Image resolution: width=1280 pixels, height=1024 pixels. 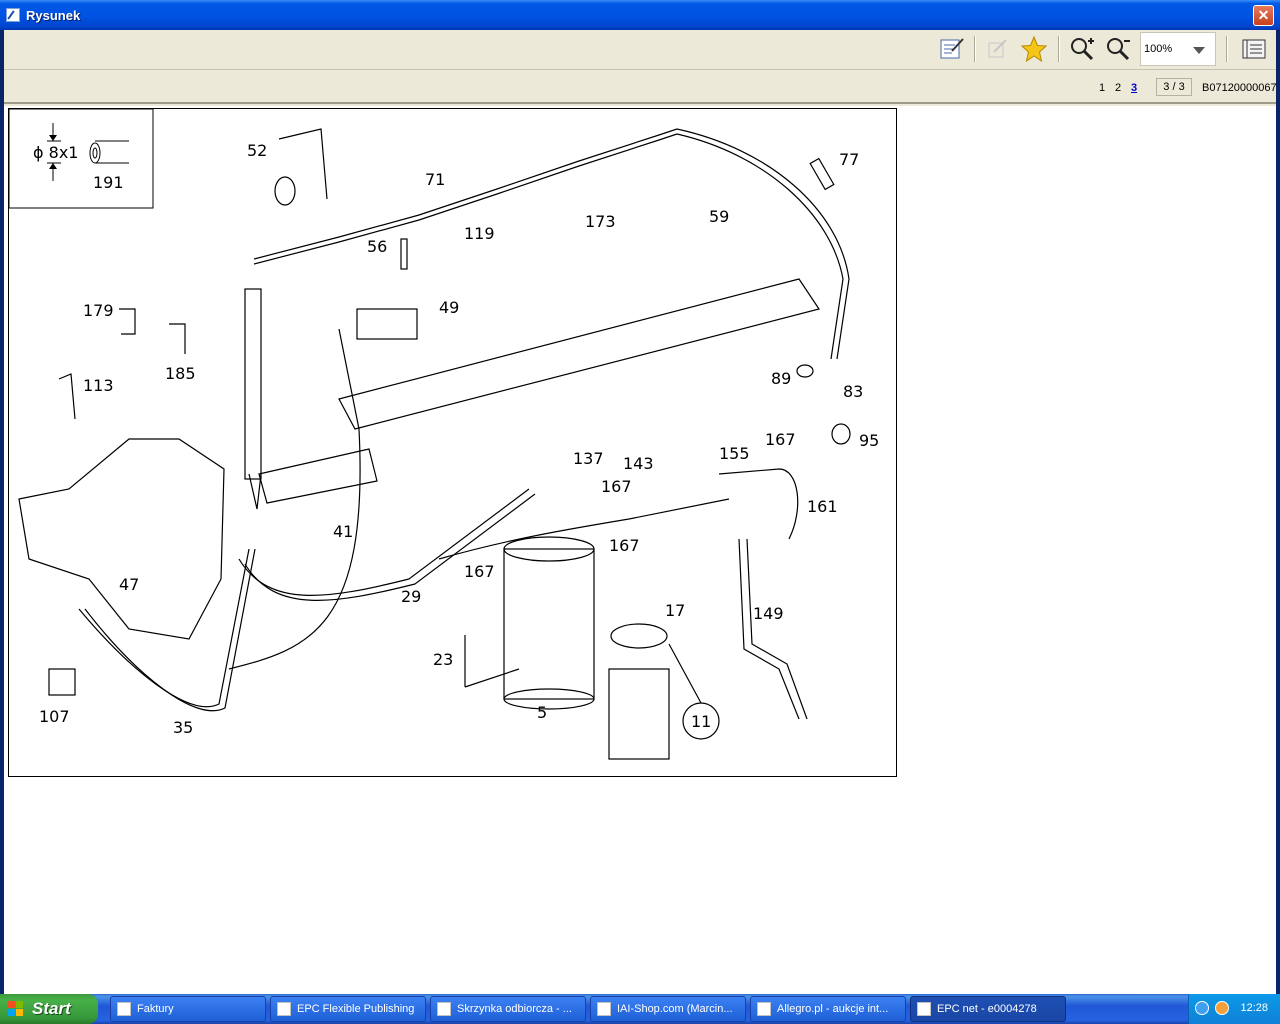 What do you see at coordinates (638, 463) in the screenshot?
I see `part-label: 143` at bounding box center [638, 463].